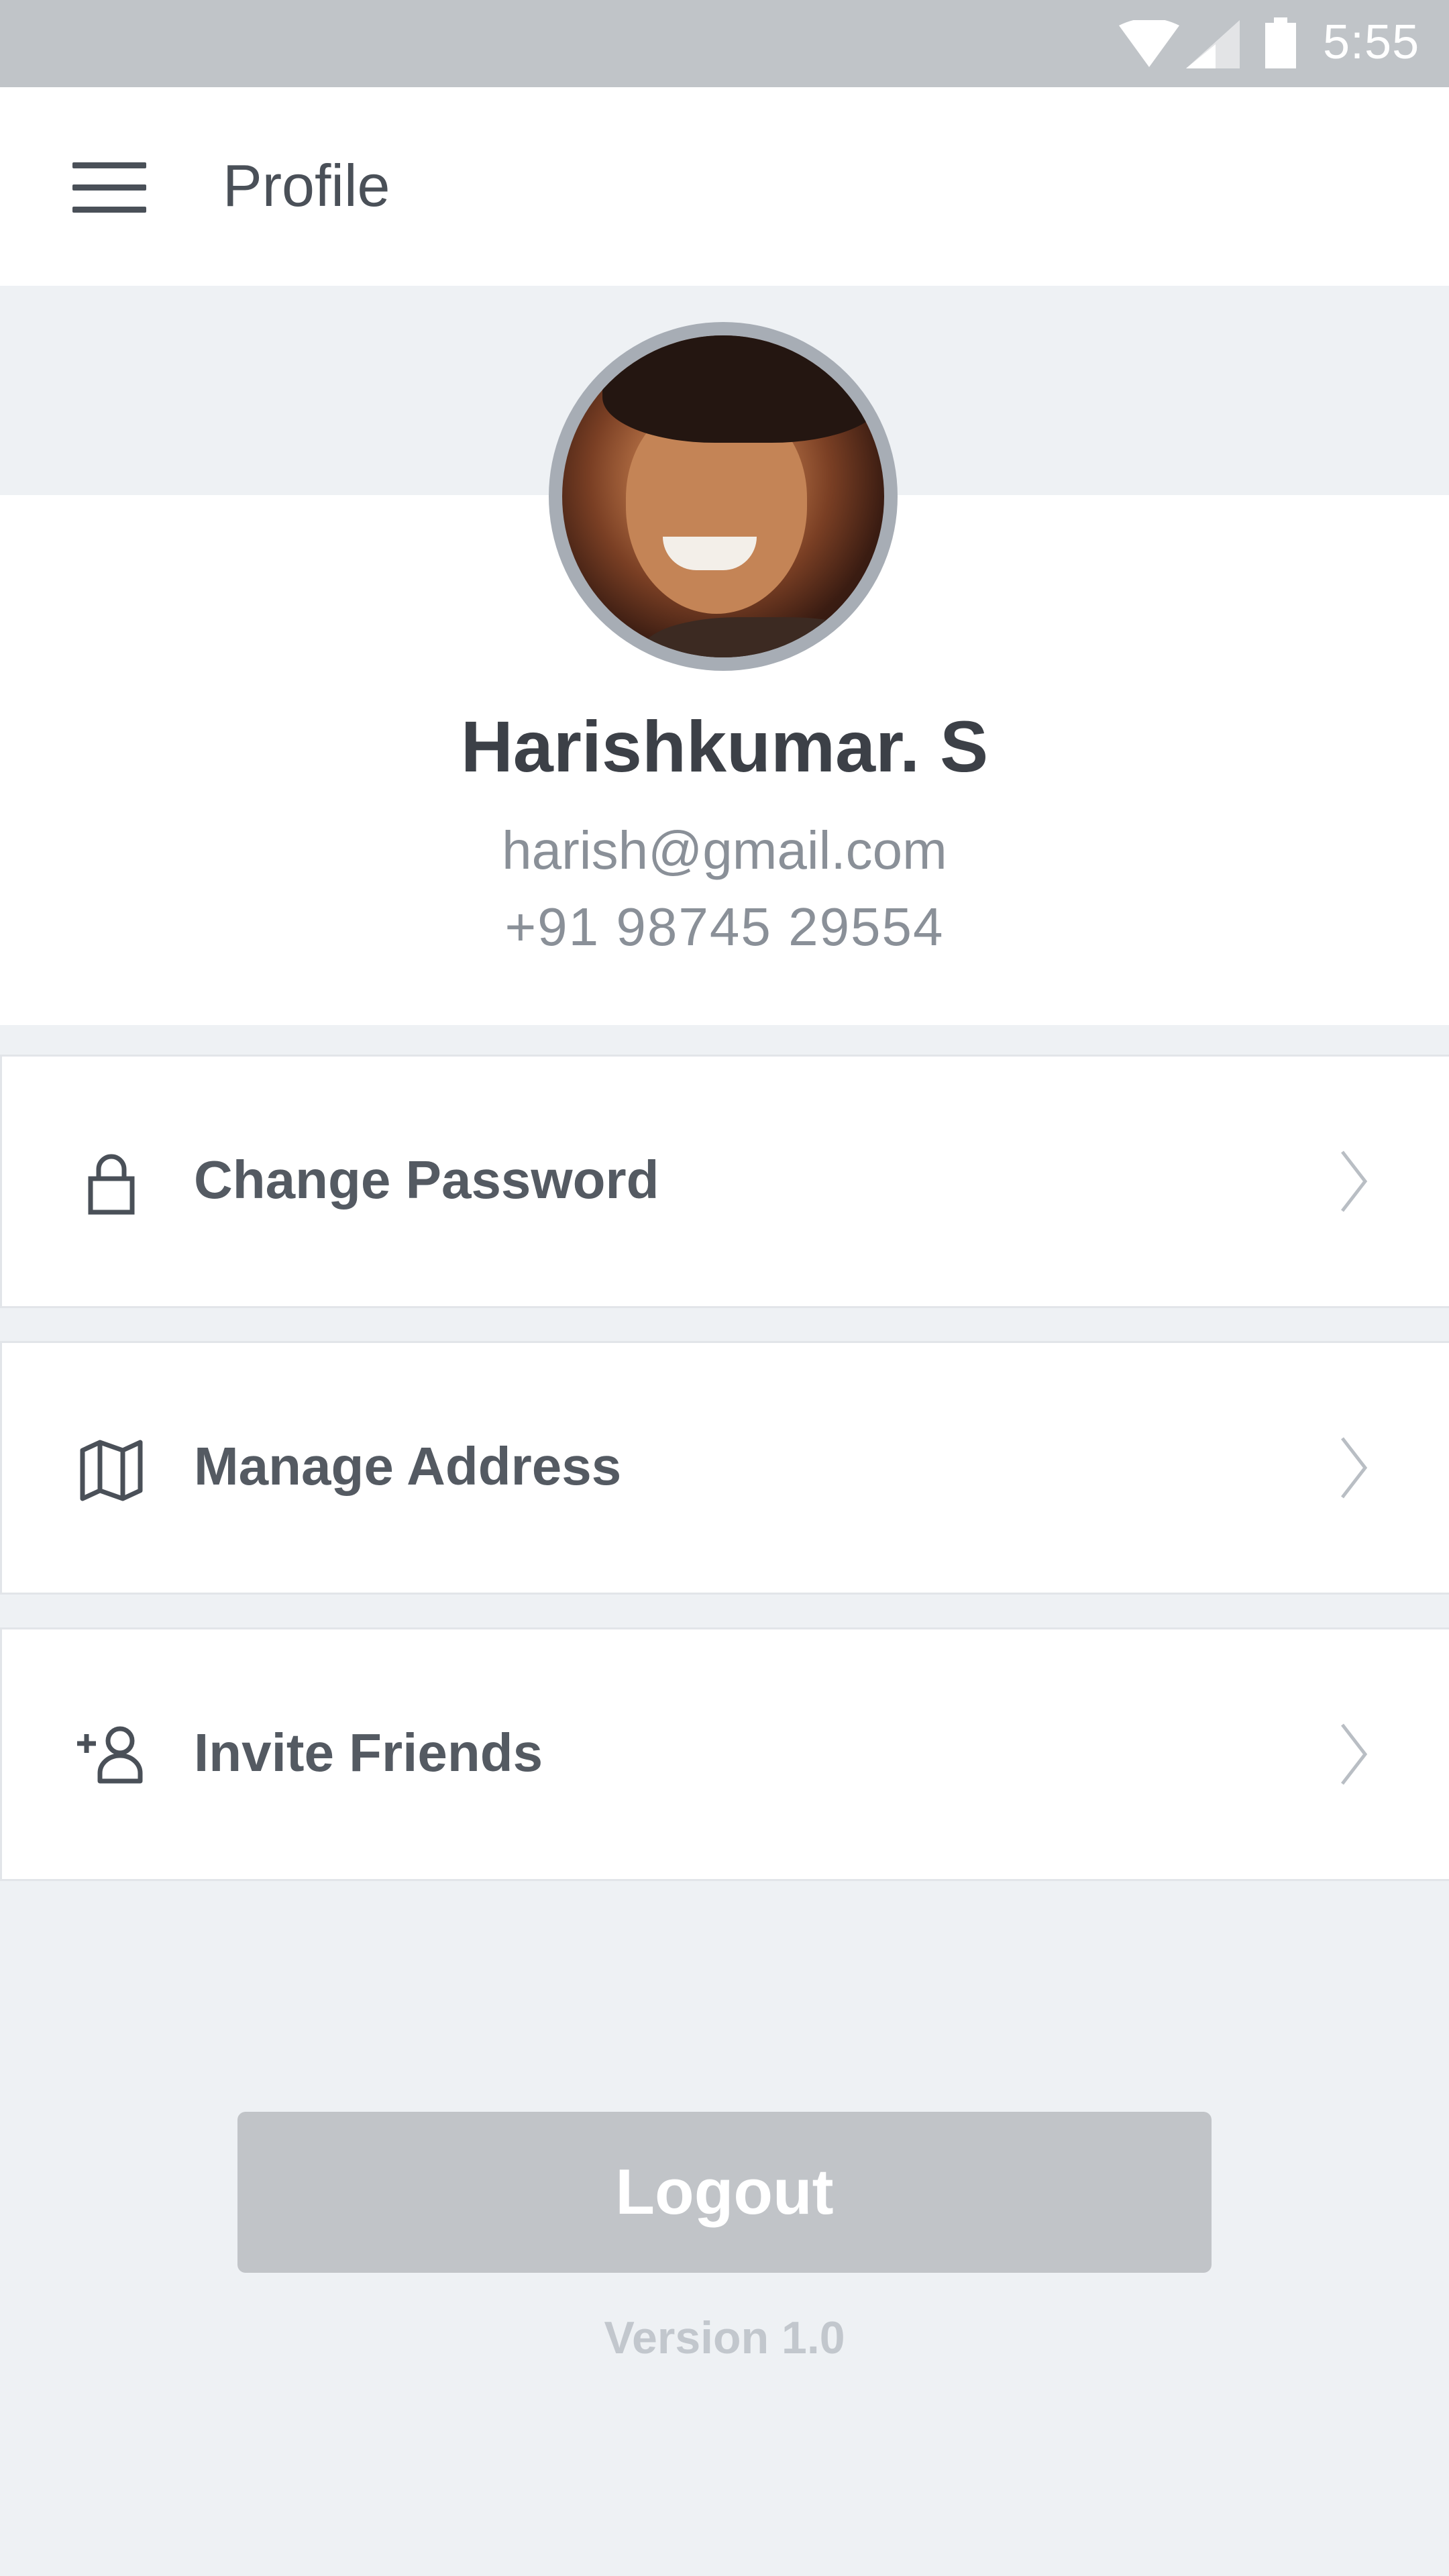 This screenshot has height=2576, width=1449. I want to click on map-icon, so click(111, 1470).